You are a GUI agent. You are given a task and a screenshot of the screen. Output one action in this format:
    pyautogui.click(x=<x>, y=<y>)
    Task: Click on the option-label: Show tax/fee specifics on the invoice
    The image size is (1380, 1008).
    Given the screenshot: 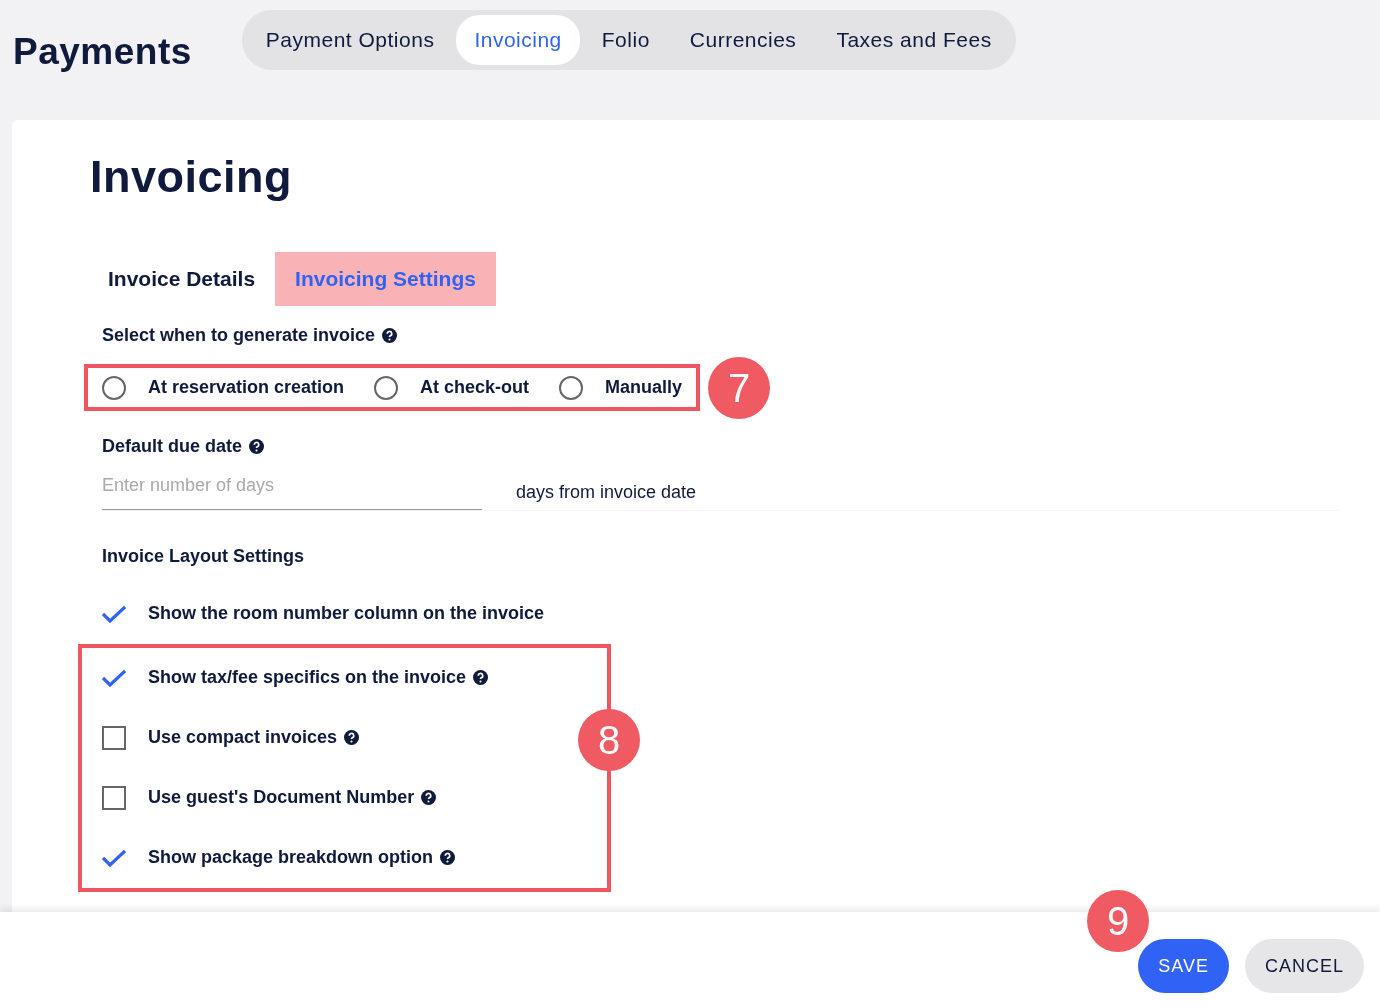 What is the action you would take?
    pyautogui.click(x=307, y=677)
    